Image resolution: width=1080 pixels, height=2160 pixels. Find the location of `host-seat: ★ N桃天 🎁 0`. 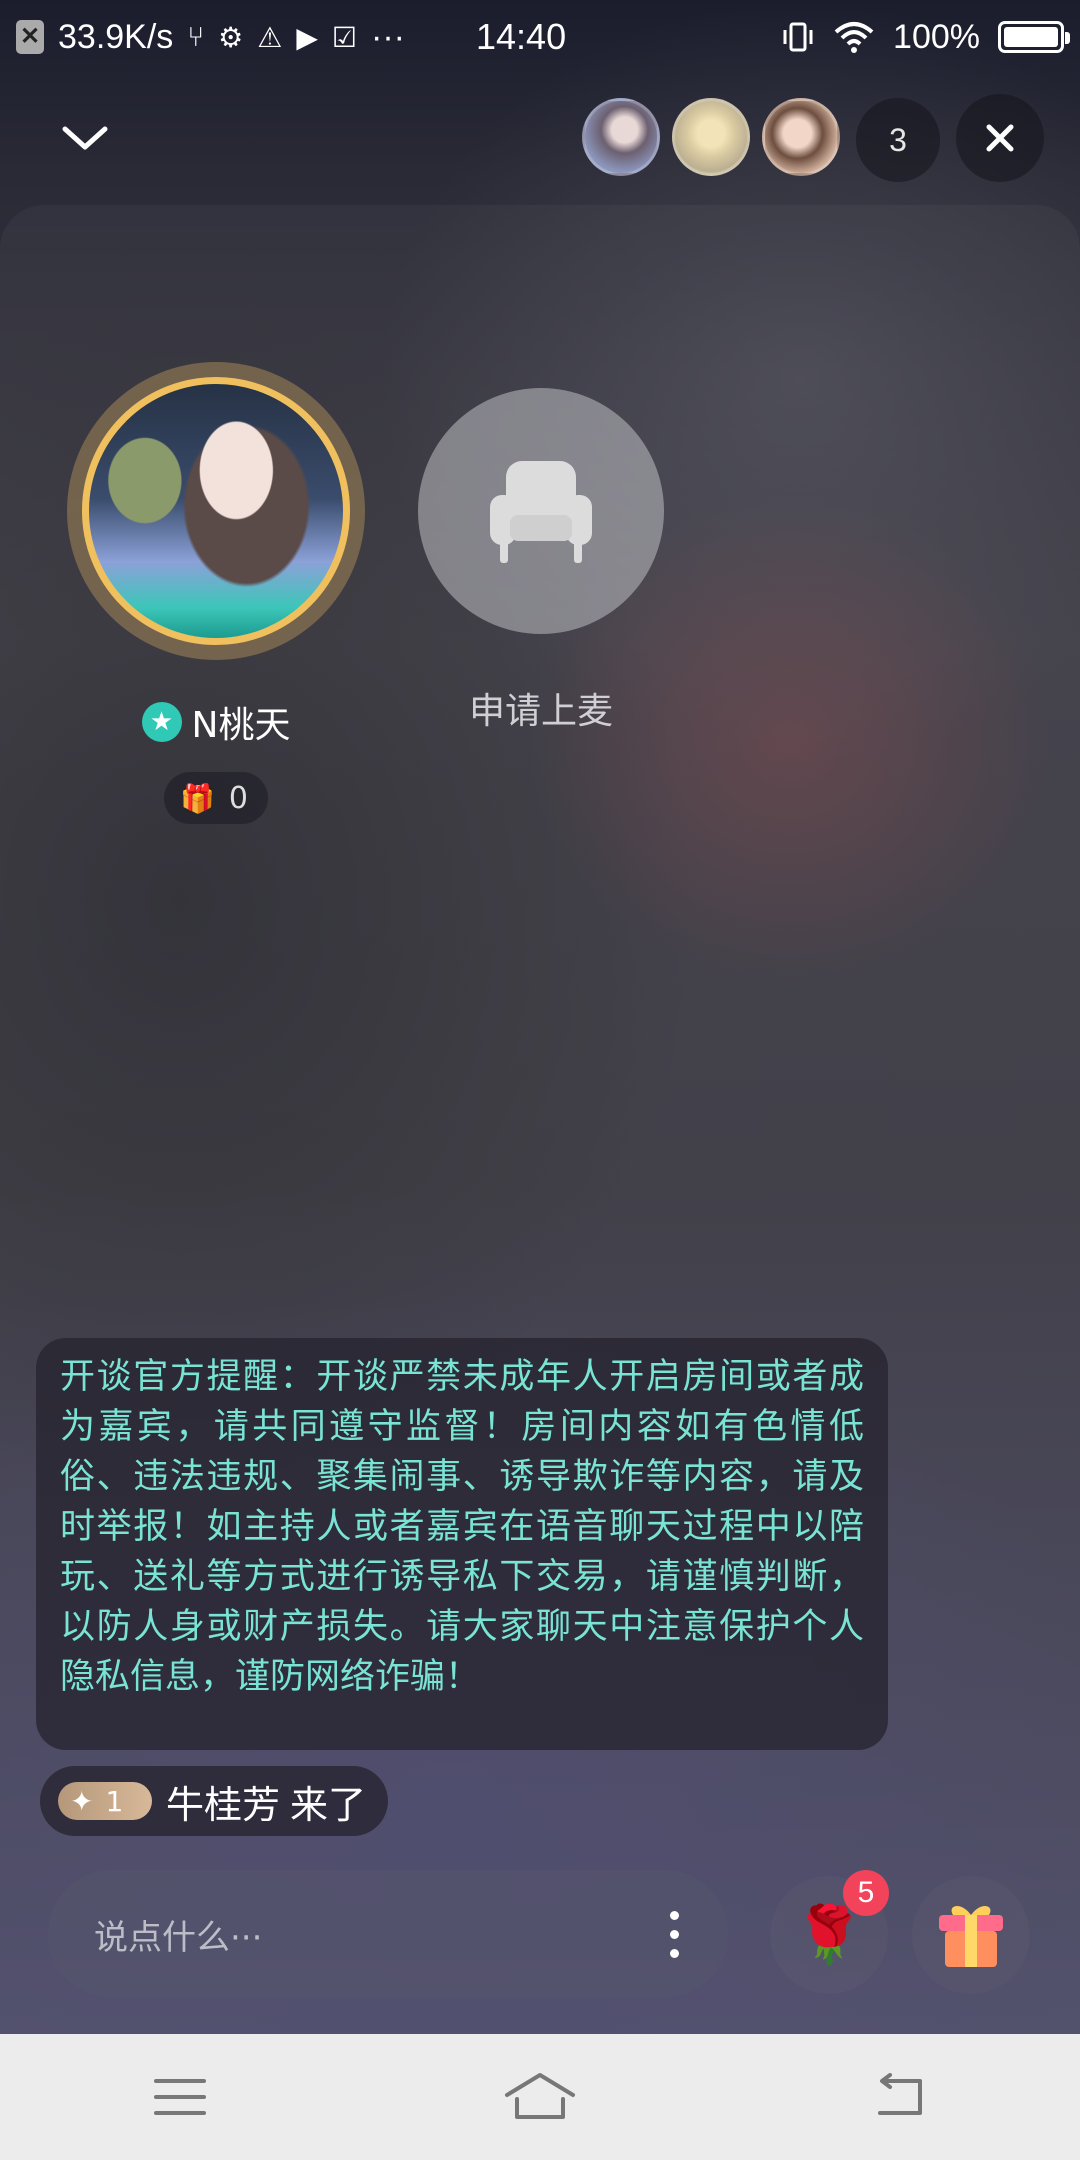

host-seat: ★ N桃天 🎁 0 is located at coordinates (216, 593).